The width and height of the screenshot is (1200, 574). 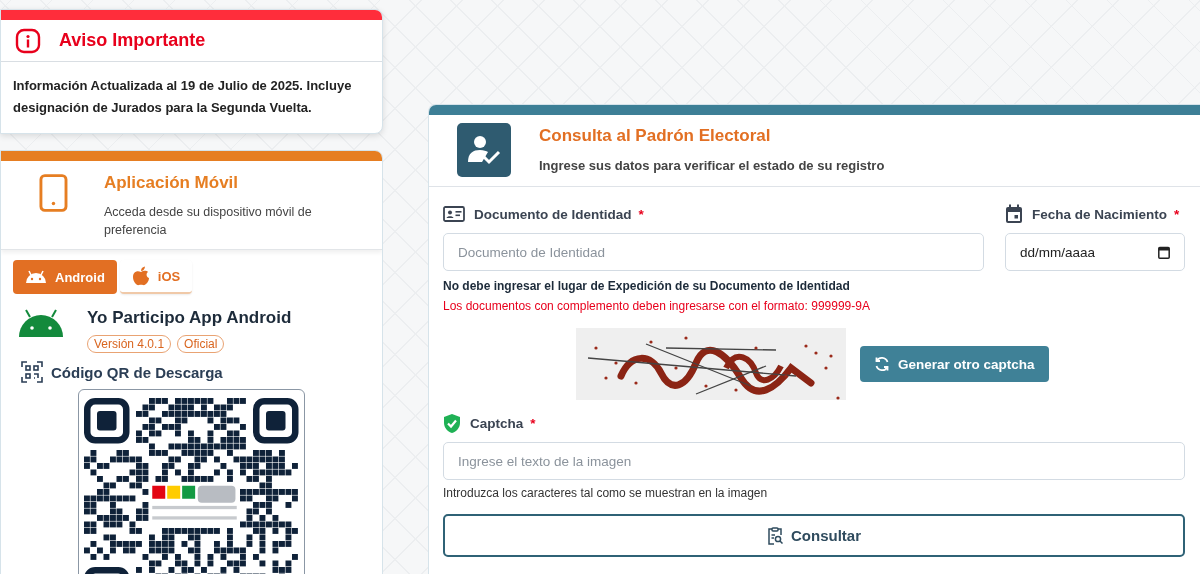 I want to click on warning-text: Los documentos con complemento deben ingresarse con el formato: 999999-9A, so click(x=657, y=306).